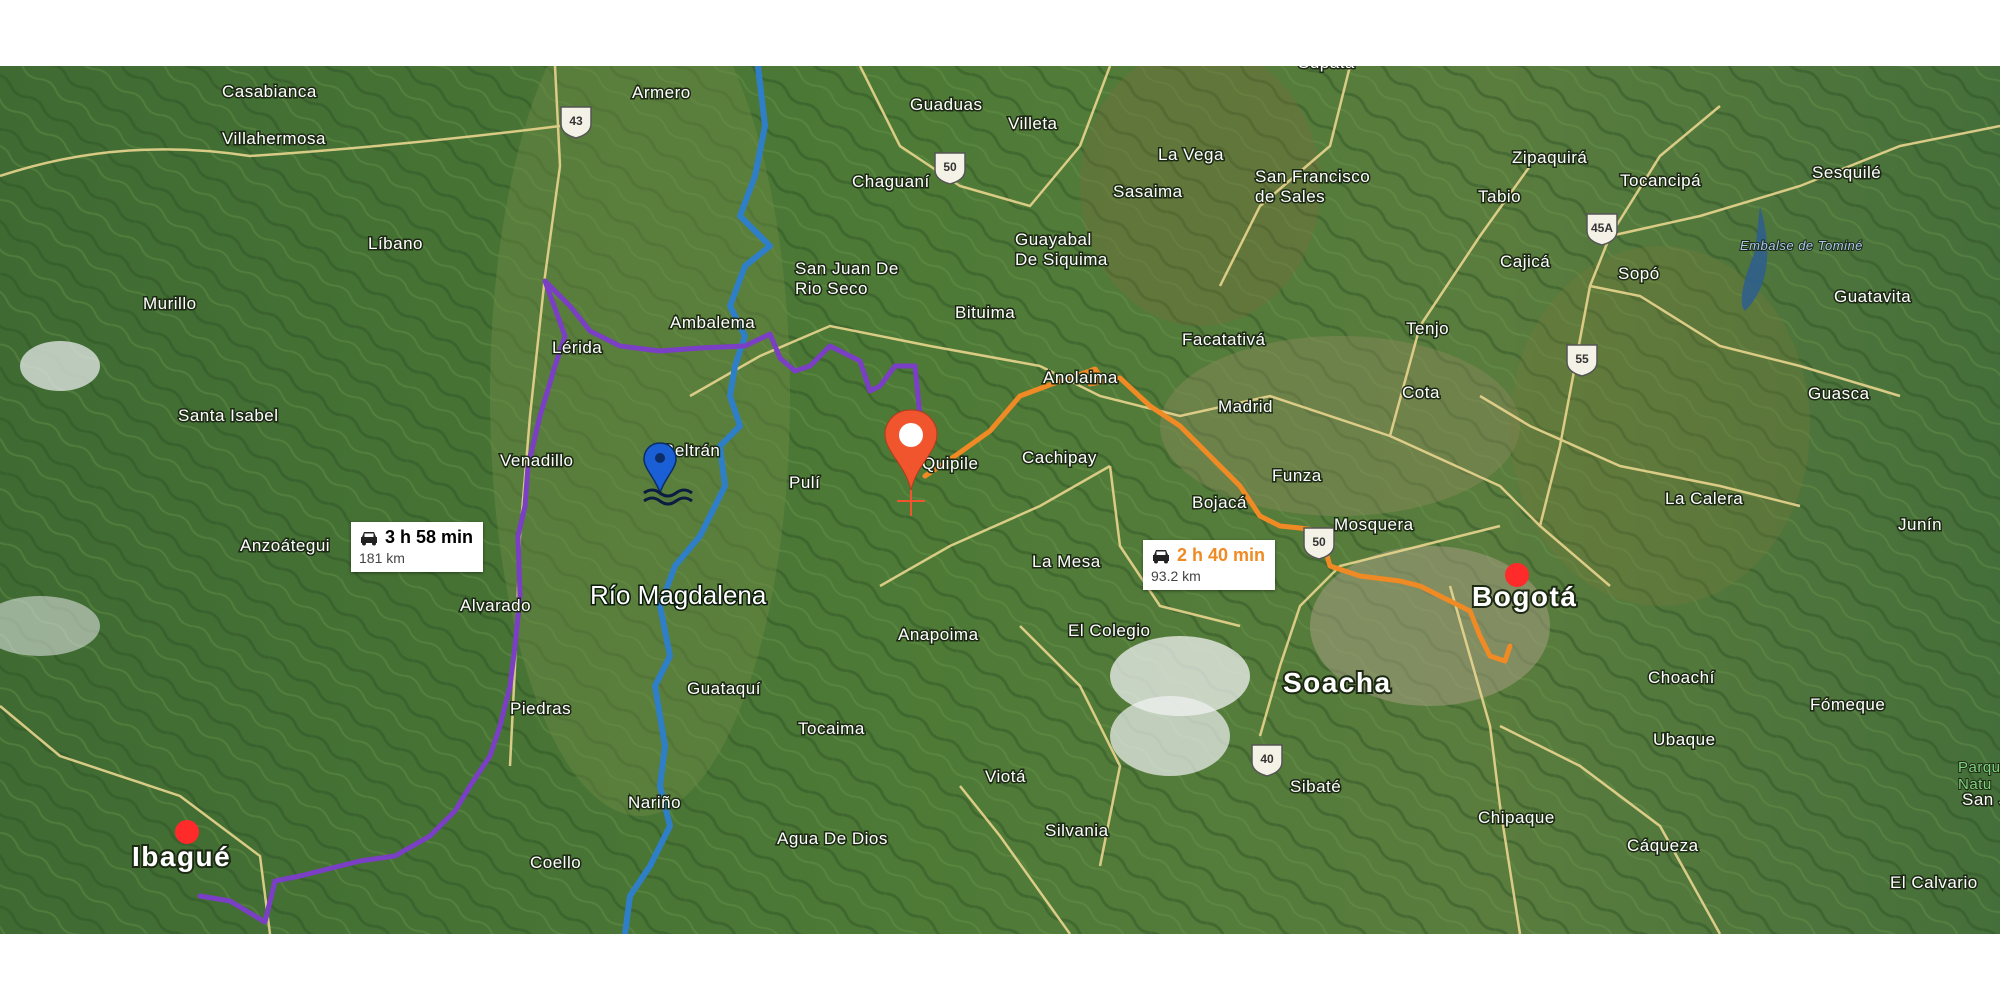  I want to click on place-label-sasaima: Sasaima, so click(1148, 191).